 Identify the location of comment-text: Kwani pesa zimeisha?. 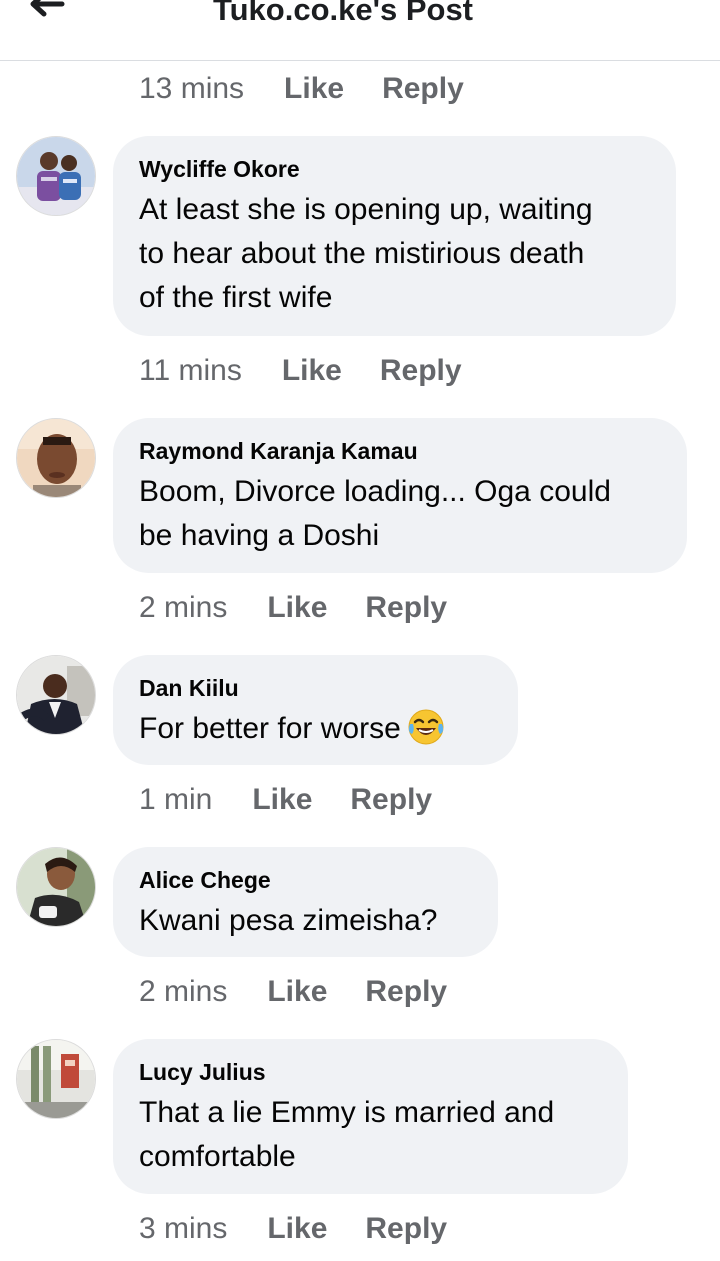
(305, 921).